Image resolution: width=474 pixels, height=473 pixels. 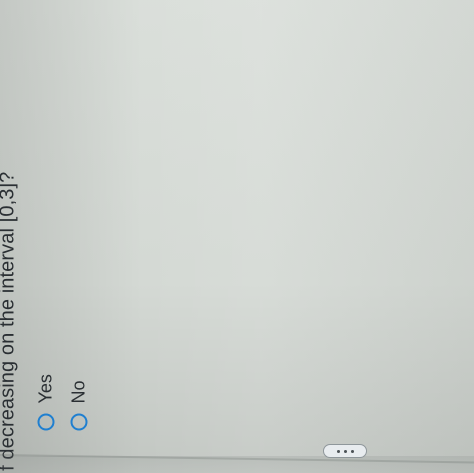 What do you see at coordinates (79, 405) in the screenshot?
I see `option-no: No` at bounding box center [79, 405].